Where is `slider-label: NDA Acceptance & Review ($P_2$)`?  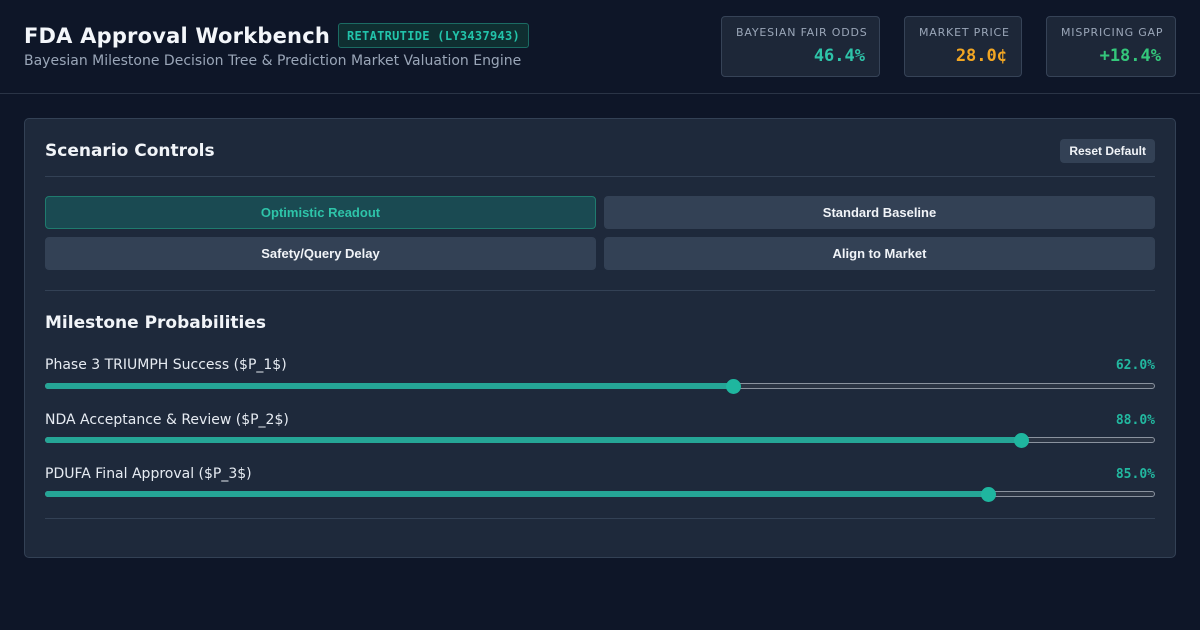 slider-label: NDA Acceptance & Review ($P_2$) is located at coordinates (167, 420).